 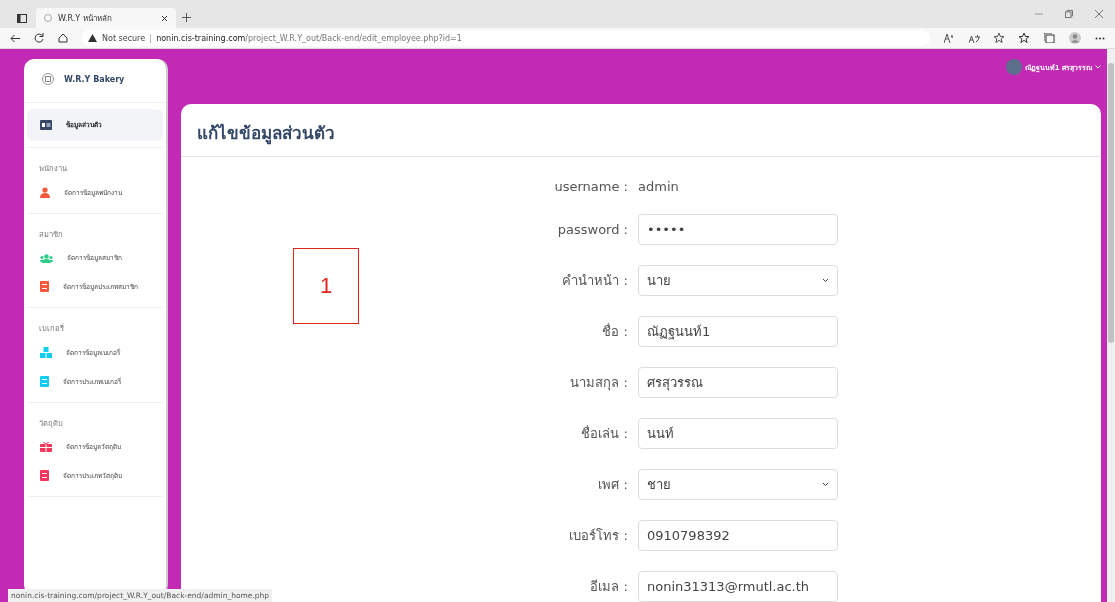 I want to click on brand-name: W.R.Y Bakery, so click(x=94, y=79).